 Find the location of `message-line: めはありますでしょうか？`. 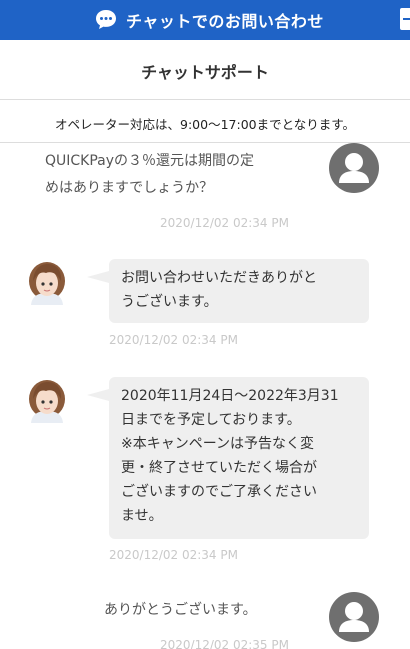

message-line: めはありますでしょうか？ is located at coordinates (129, 188).